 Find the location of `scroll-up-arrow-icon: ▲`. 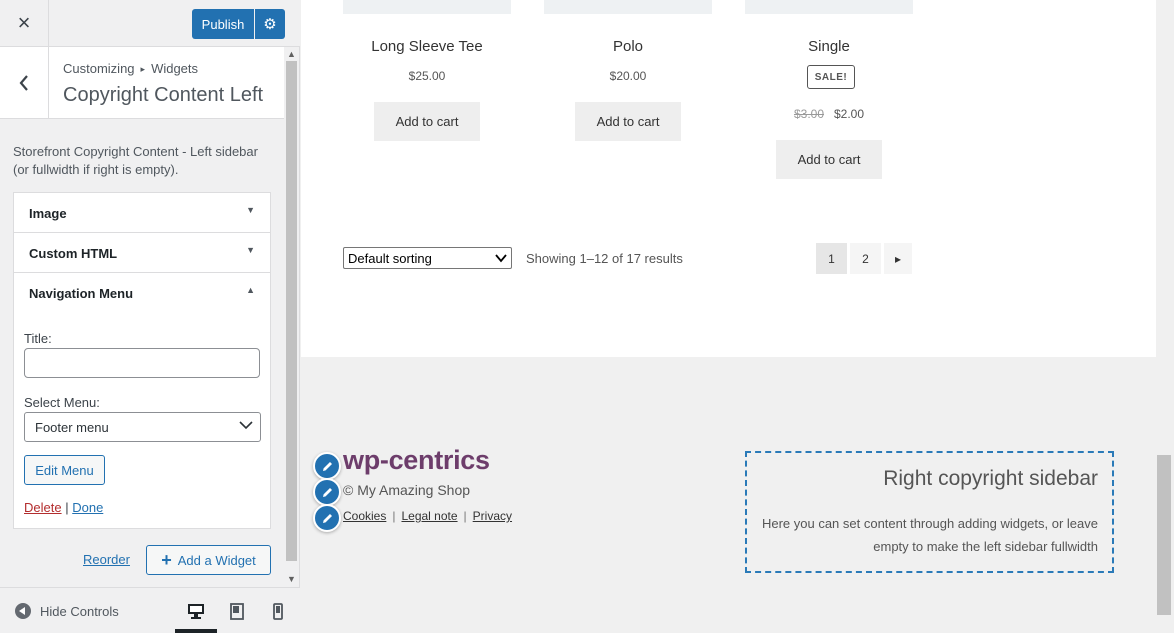

scroll-up-arrow-icon: ▲ is located at coordinates (291, 54).